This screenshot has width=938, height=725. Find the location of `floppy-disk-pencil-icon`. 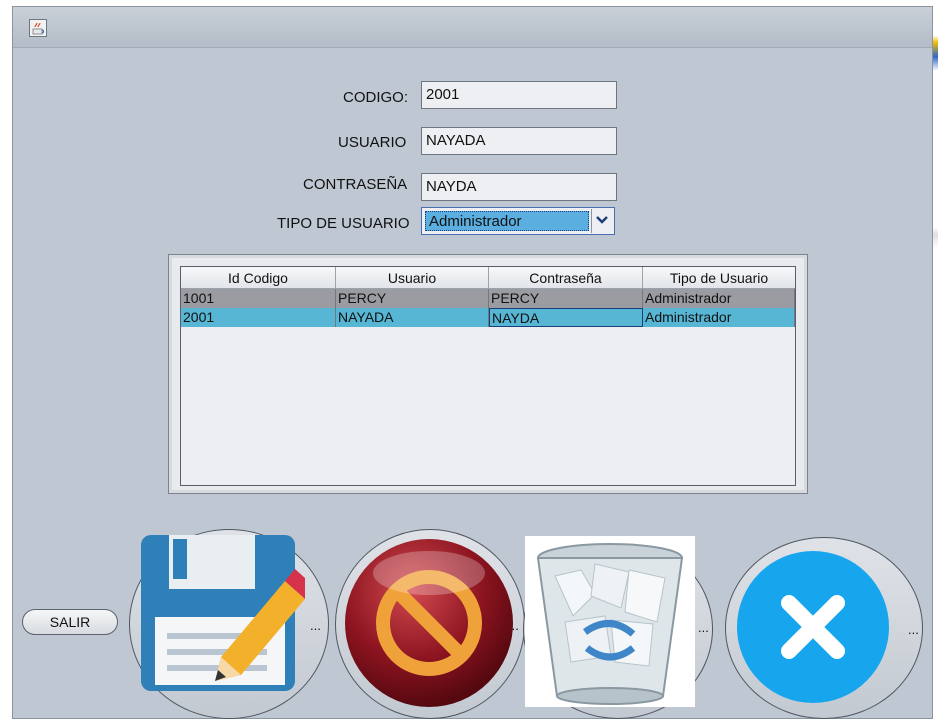

floppy-disk-pencil-icon is located at coordinates (223, 613).